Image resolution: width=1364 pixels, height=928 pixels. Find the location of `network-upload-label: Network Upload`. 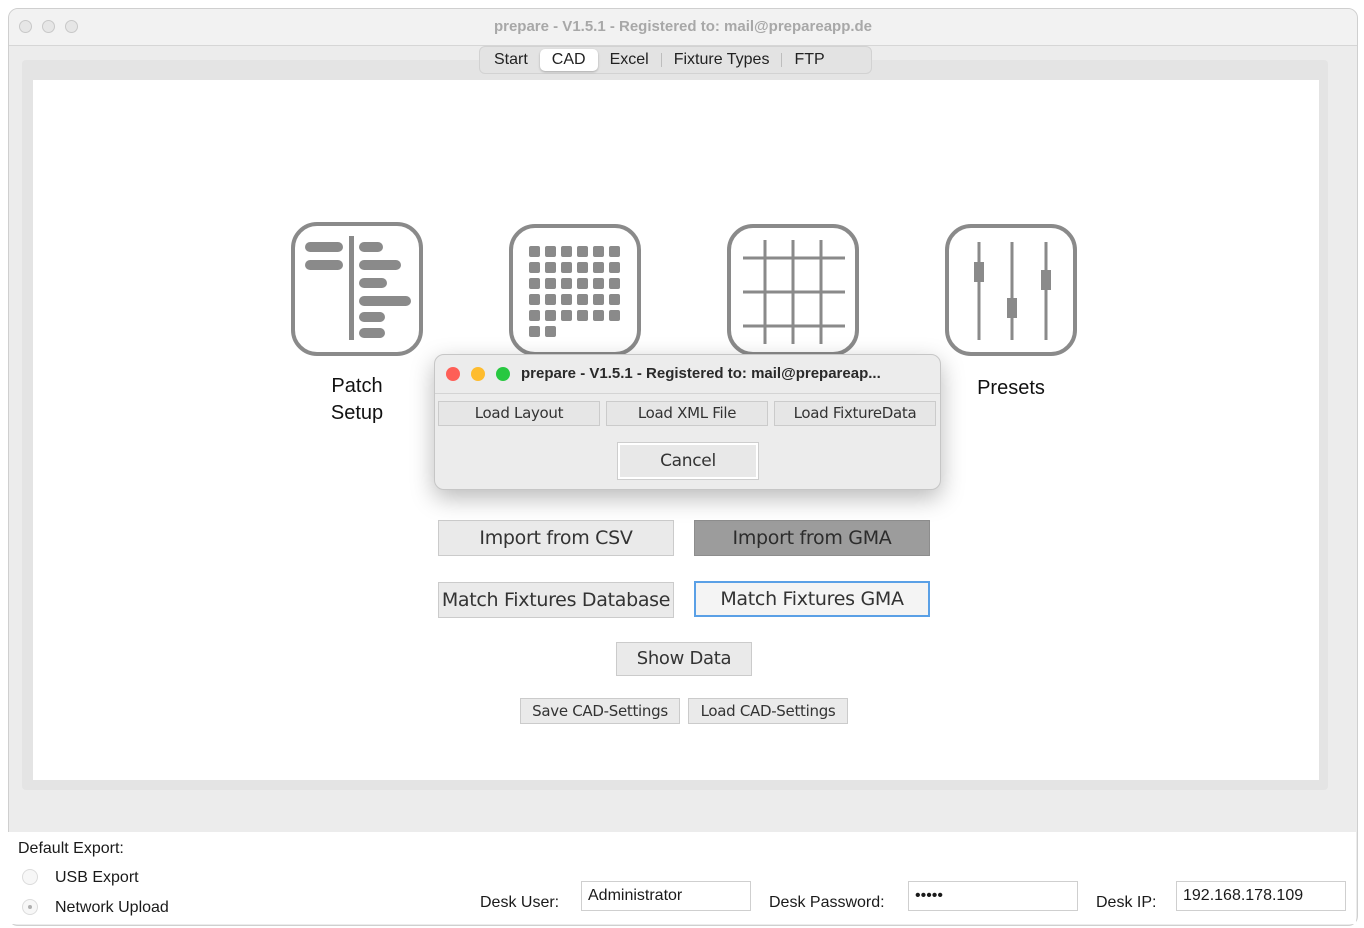

network-upload-label: Network Upload is located at coordinates (112, 907).